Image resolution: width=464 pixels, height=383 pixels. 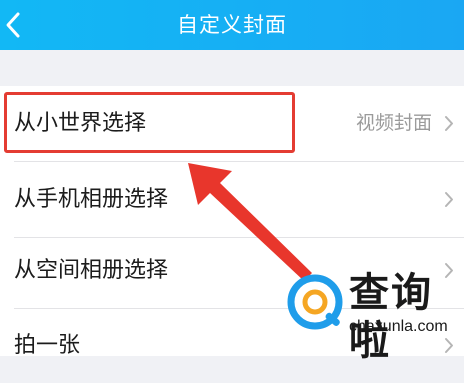 I want to click on watermark-url: chaxunla.com, so click(x=398, y=326).